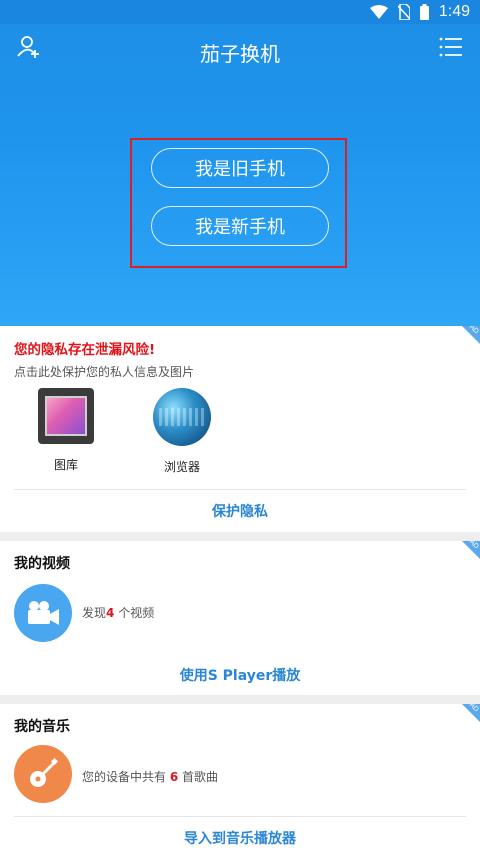  I want to click on page-title: 茄子换机, so click(240, 54).